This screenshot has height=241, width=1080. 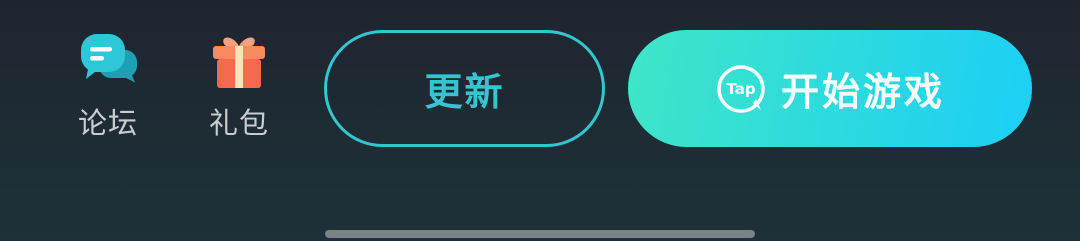 I want to click on chat-bubble-icon, so click(x=108, y=58).